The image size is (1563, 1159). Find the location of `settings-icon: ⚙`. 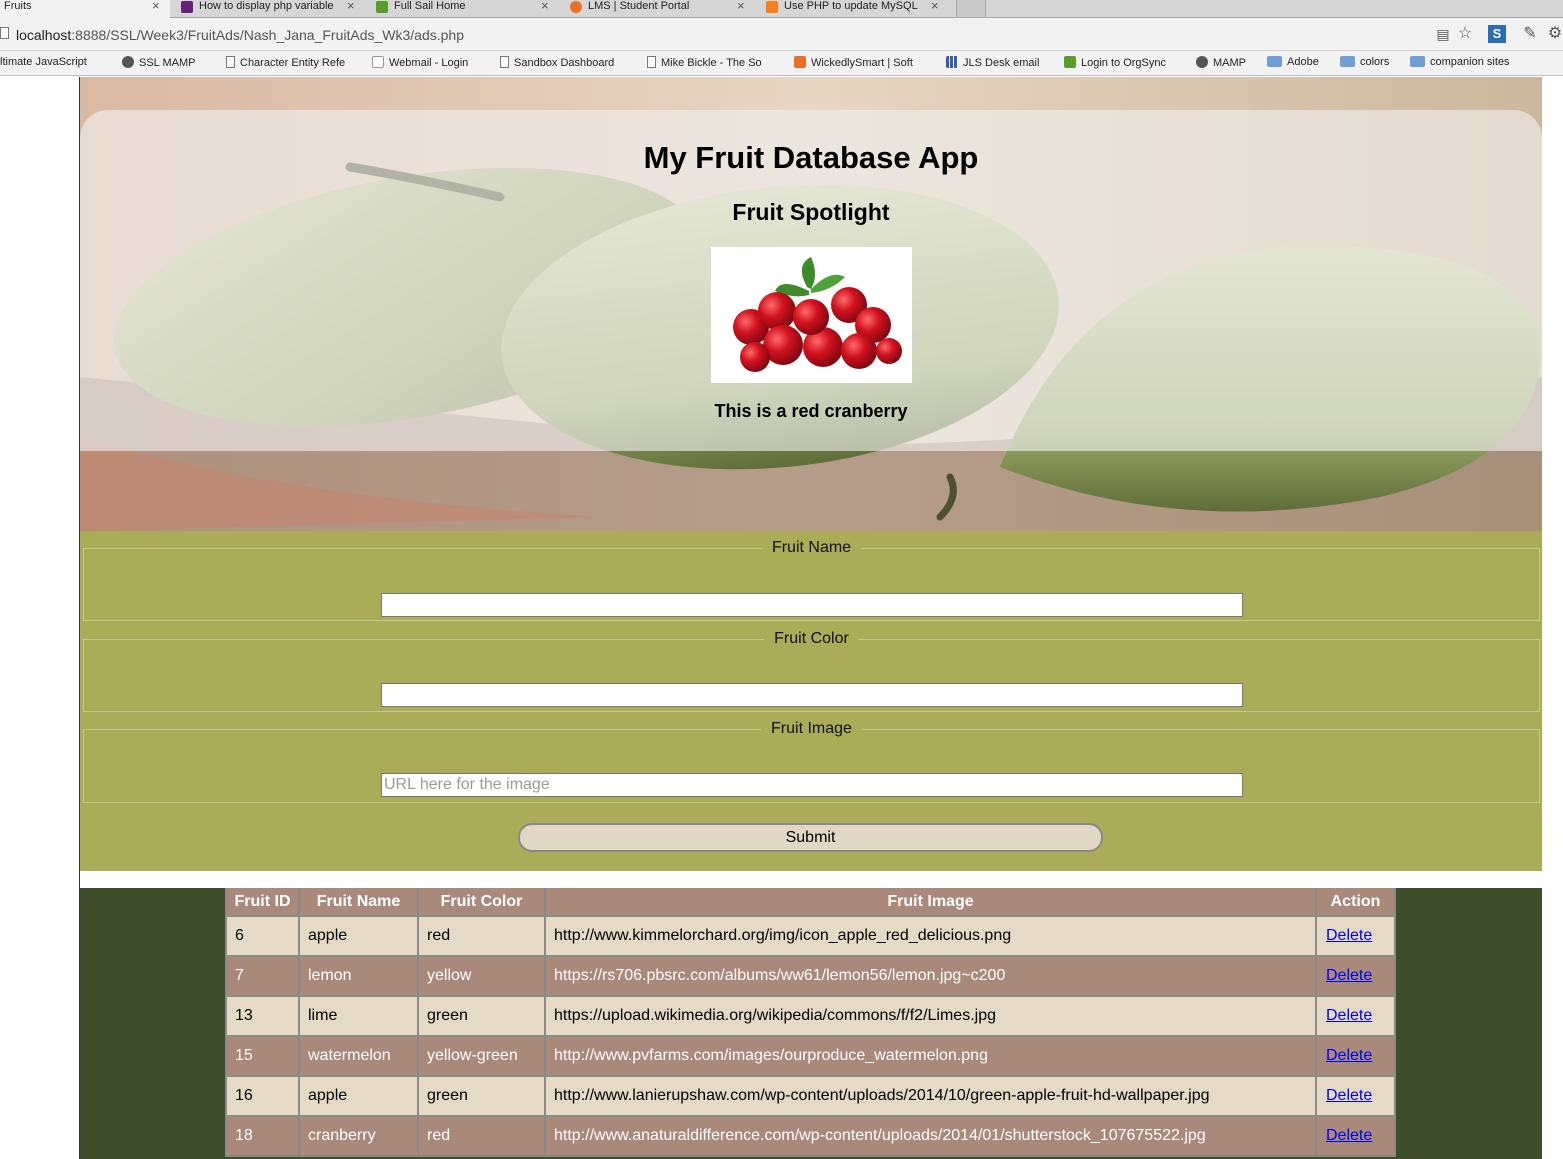

settings-icon: ⚙ is located at coordinates (1554, 34).